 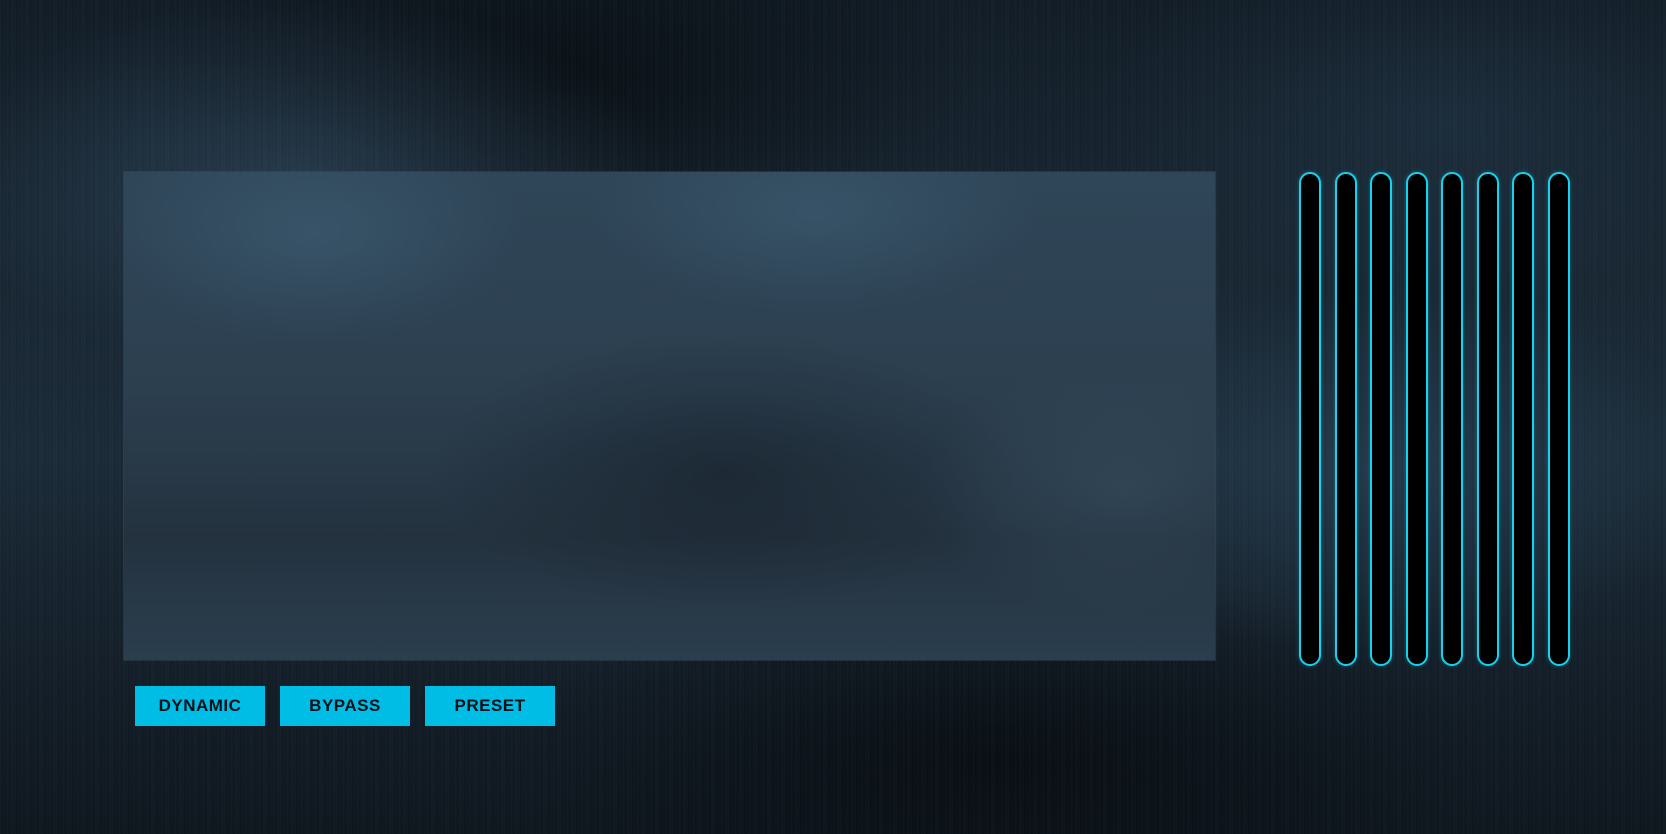 I want to click on slider-bank, so click(x=1434, y=419).